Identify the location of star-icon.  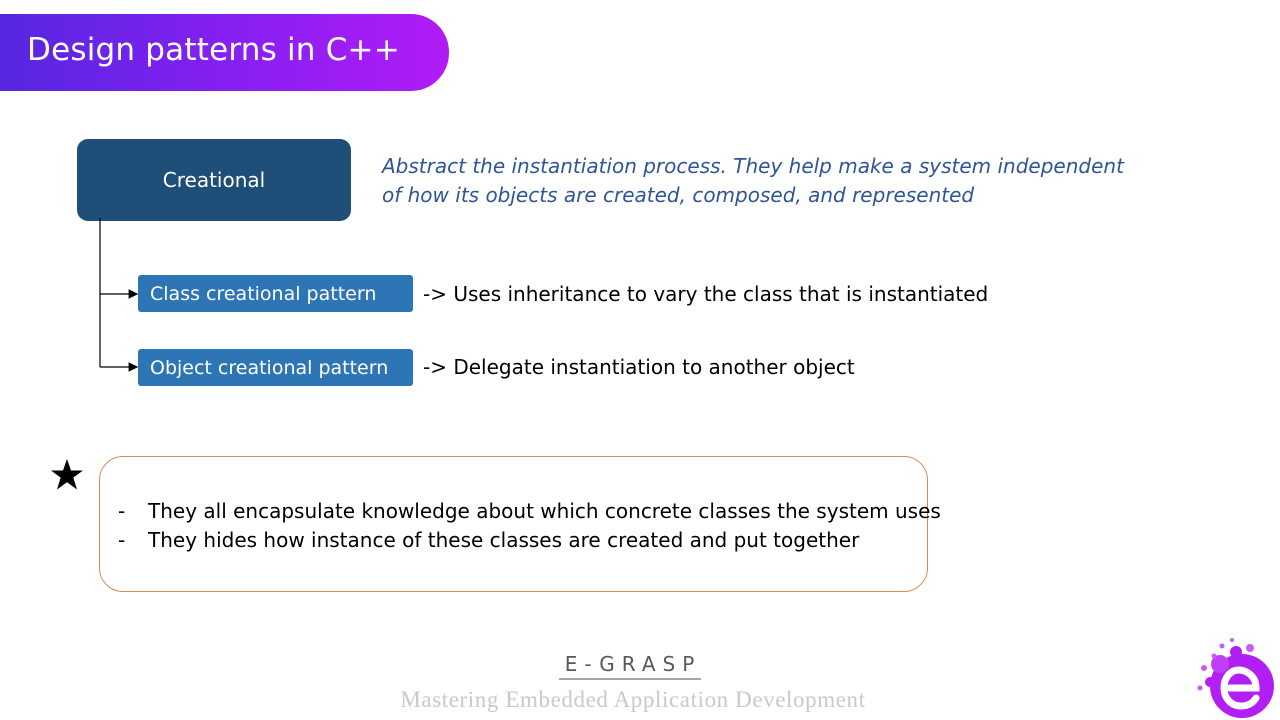
(67, 474).